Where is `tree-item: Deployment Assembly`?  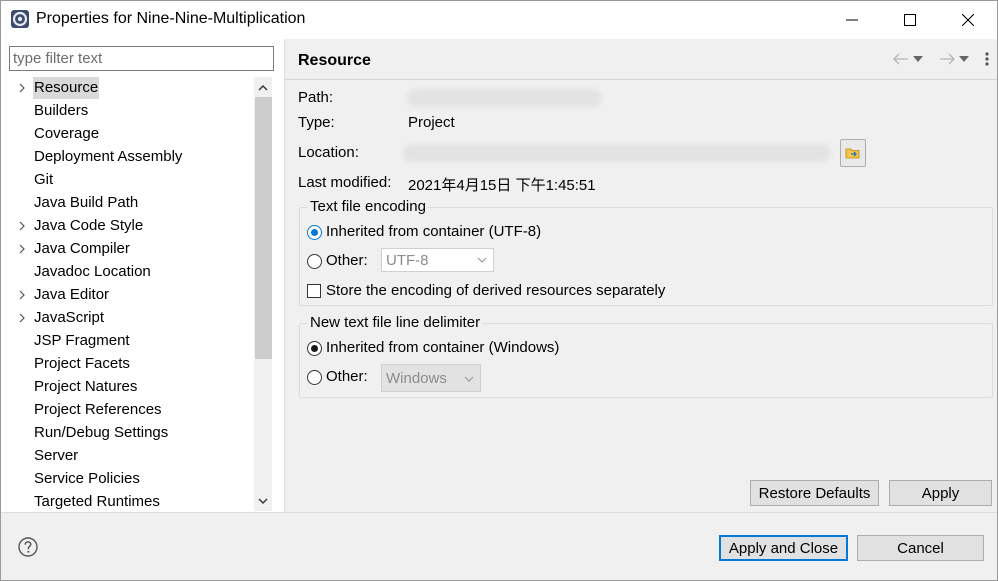 tree-item: Deployment Assembly is located at coordinates (131, 157).